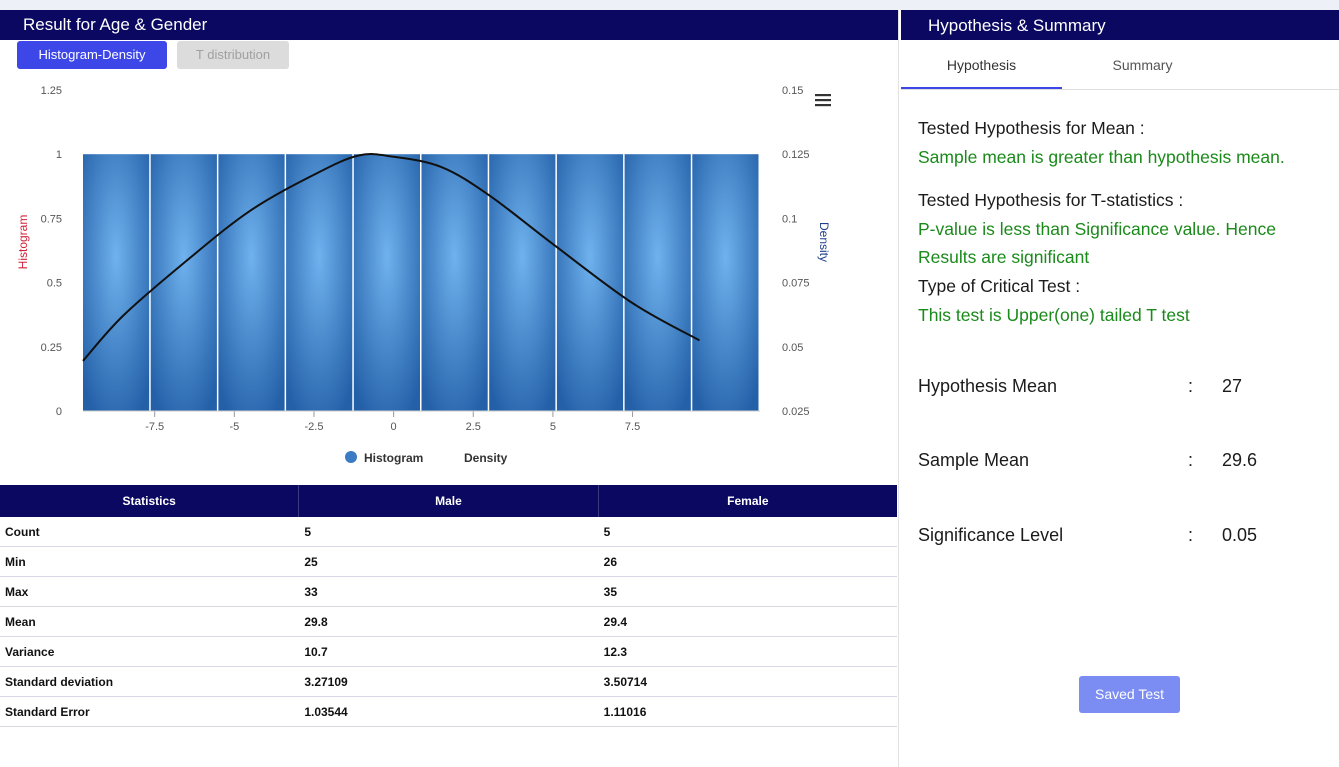 This screenshot has height=767, width=1339. What do you see at coordinates (313, 427) in the screenshot?
I see `x-tick-label: -2.5` at bounding box center [313, 427].